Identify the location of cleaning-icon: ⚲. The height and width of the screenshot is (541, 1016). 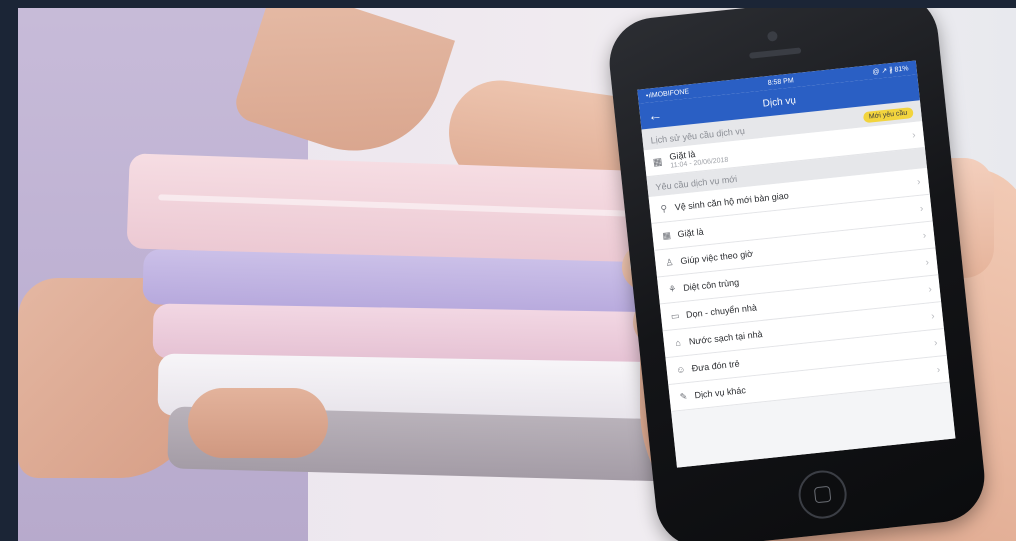
(663, 208).